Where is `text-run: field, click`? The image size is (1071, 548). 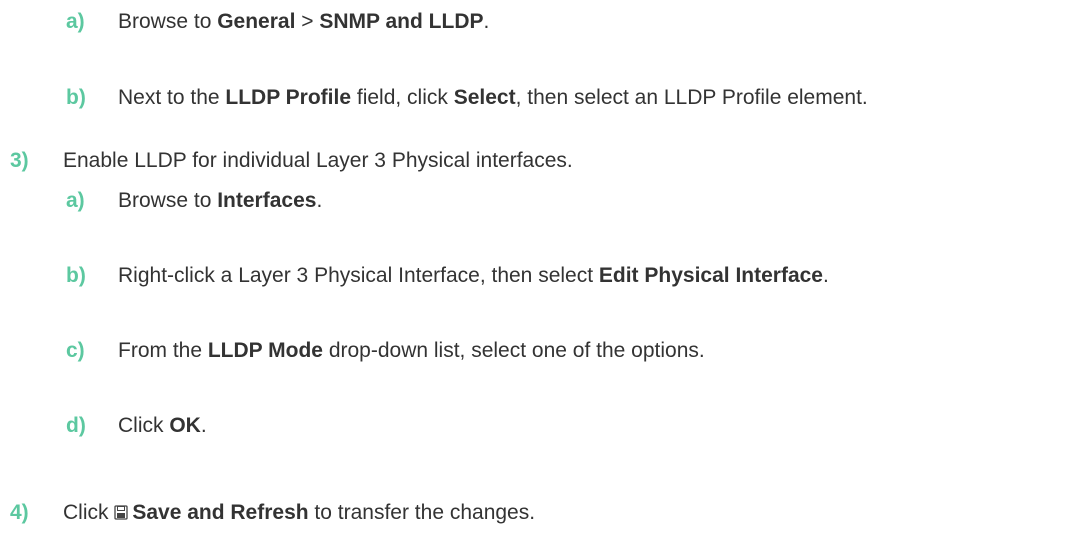 text-run: field, click is located at coordinates (402, 97).